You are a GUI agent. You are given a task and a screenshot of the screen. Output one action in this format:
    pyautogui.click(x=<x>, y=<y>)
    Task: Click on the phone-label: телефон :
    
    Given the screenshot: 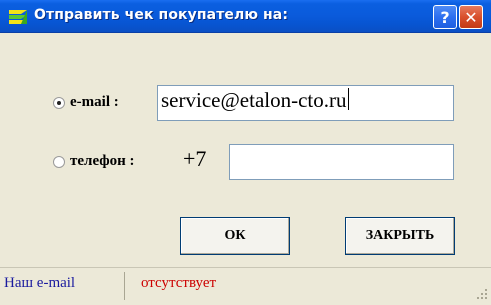 What is the action you would take?
    pyautogui.click(x=102, y=161)
    